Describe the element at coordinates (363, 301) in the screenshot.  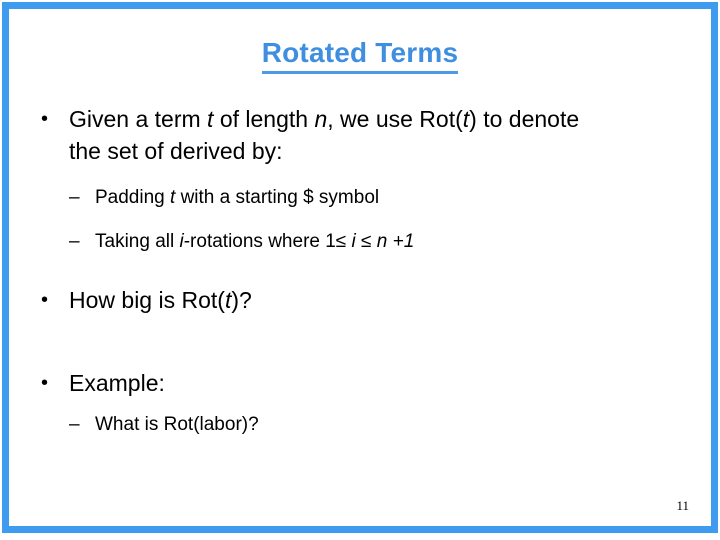
I see `bullet-item-how-big-is-rot: • How big is Rot(t)?` at that location.